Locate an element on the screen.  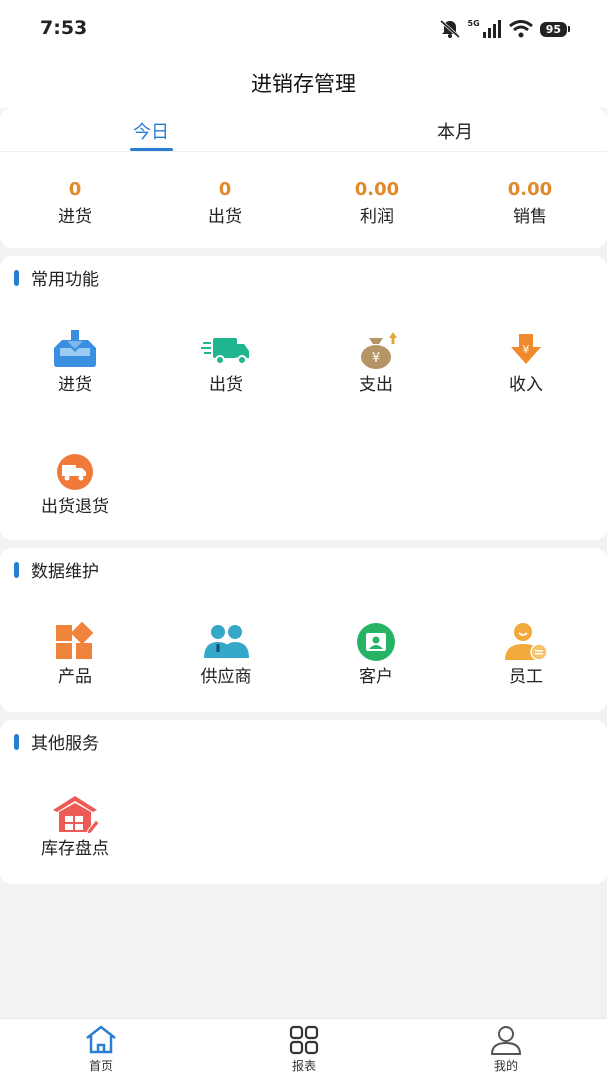
stat-label: 出货 is located at coordinates (225, 217).